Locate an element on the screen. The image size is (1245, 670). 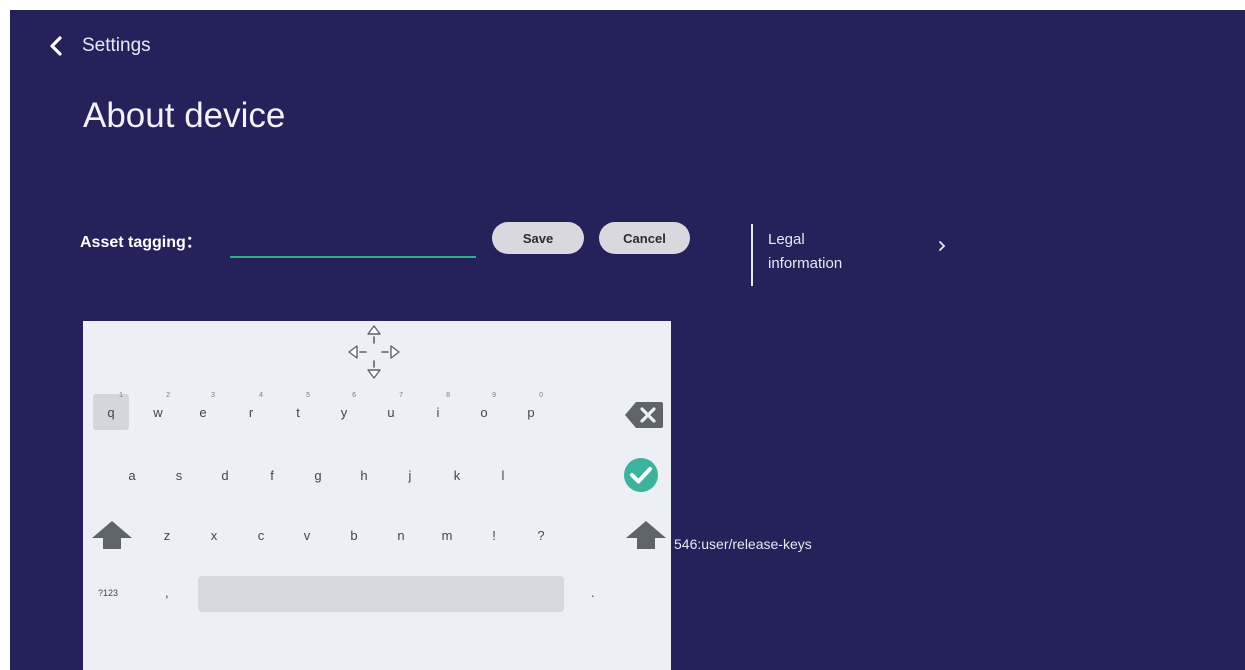
divider is located at coordinates (752, 255).